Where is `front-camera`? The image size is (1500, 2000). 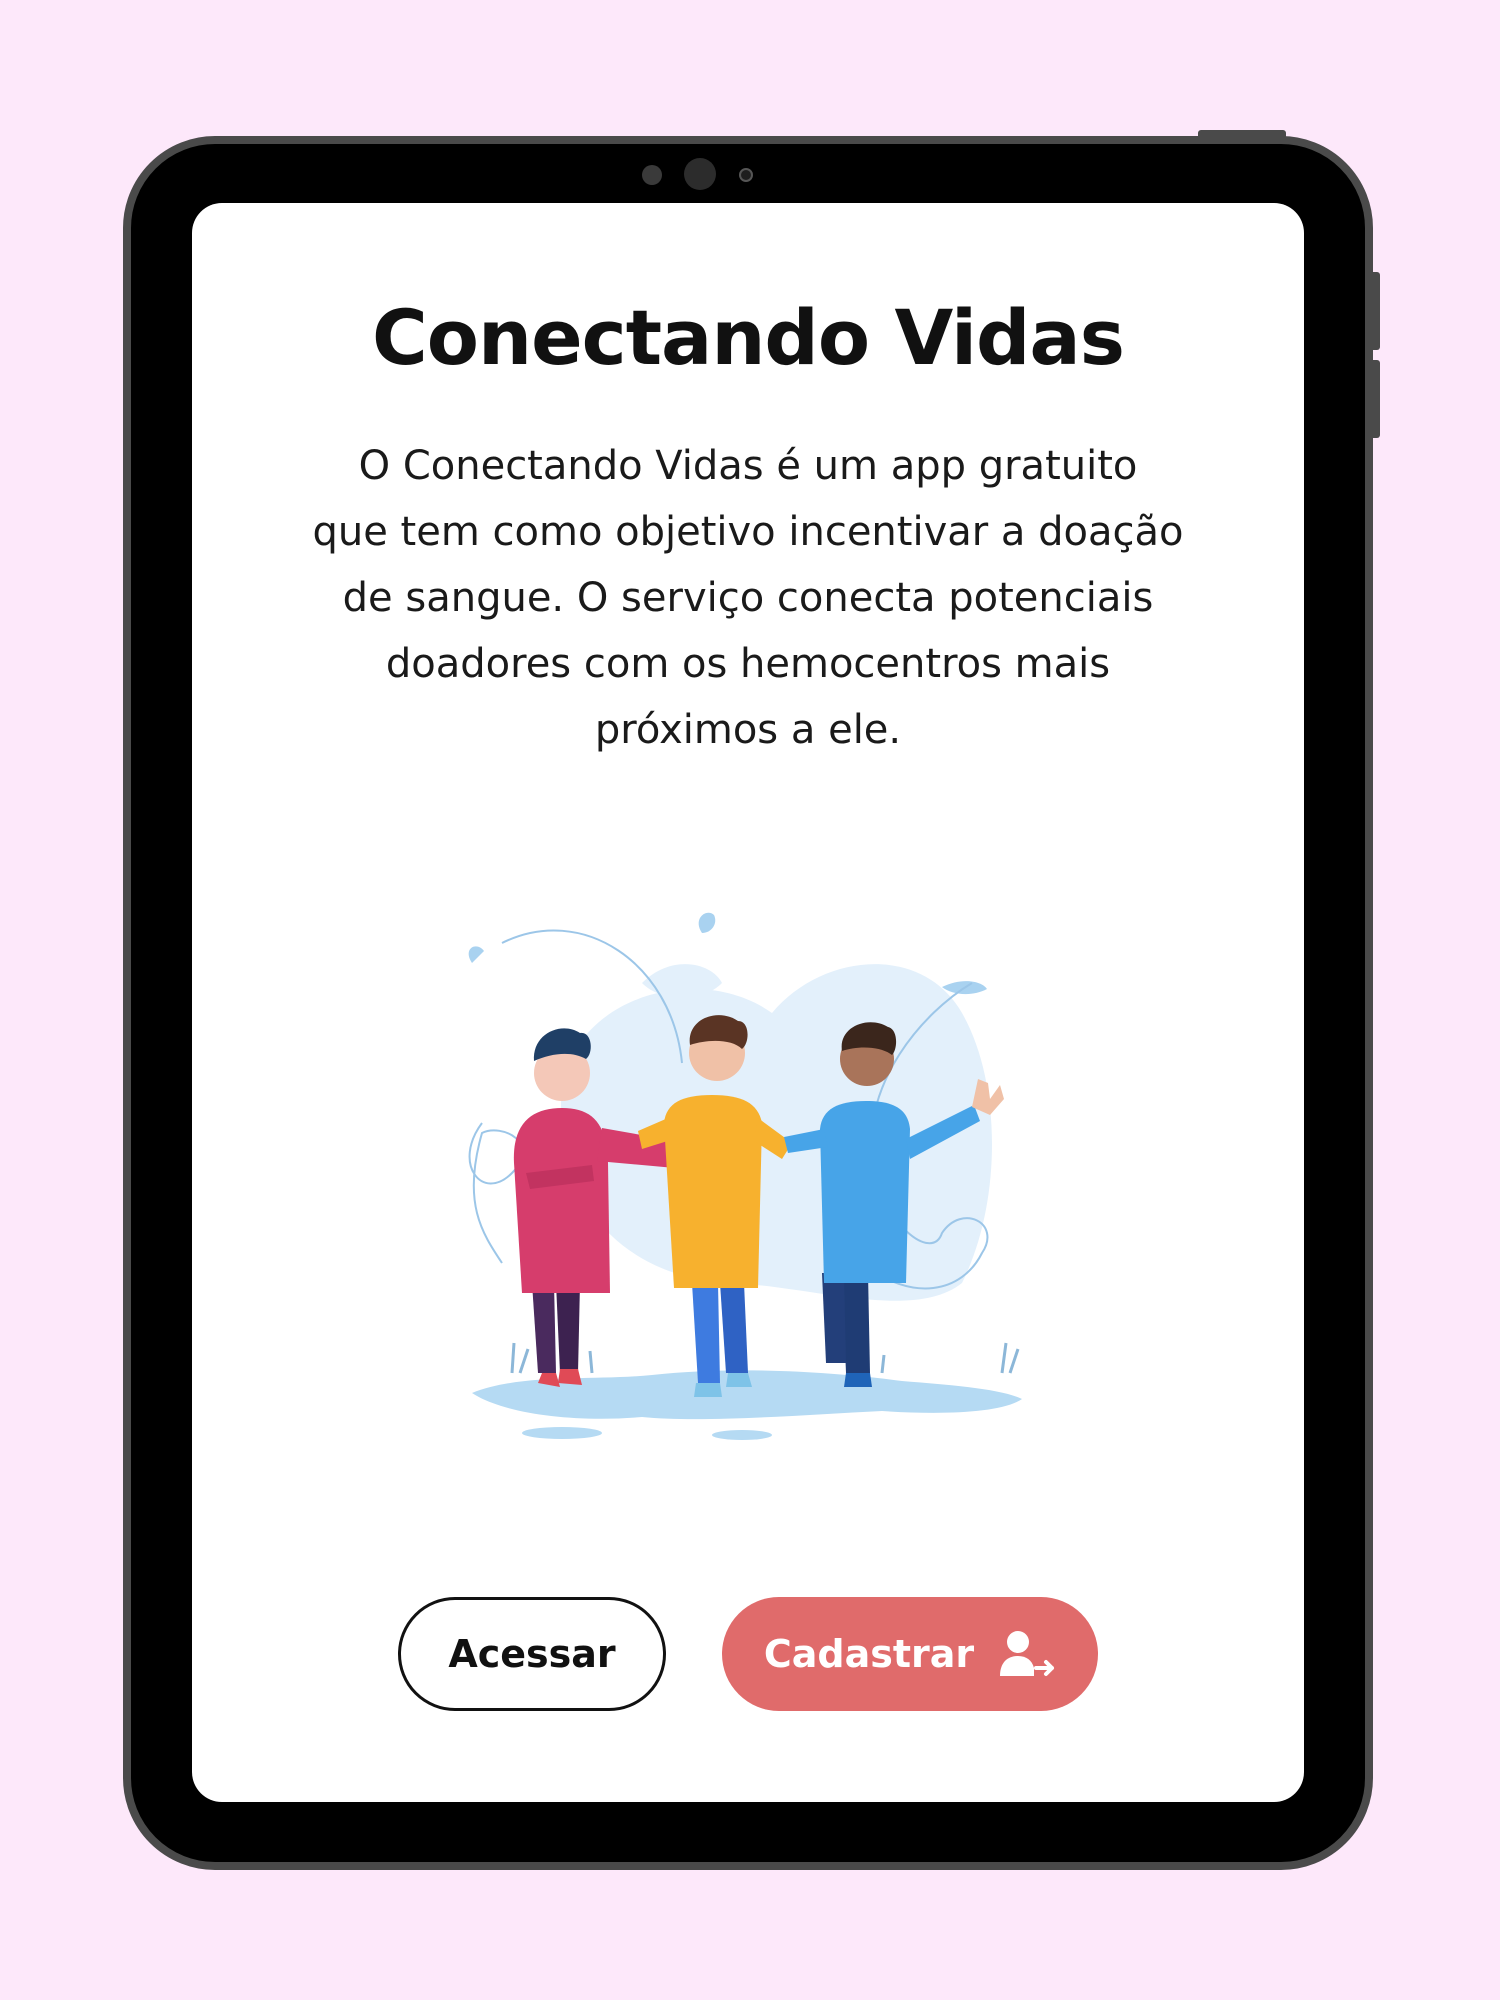
front-camera is located at coordinates (700, 174).